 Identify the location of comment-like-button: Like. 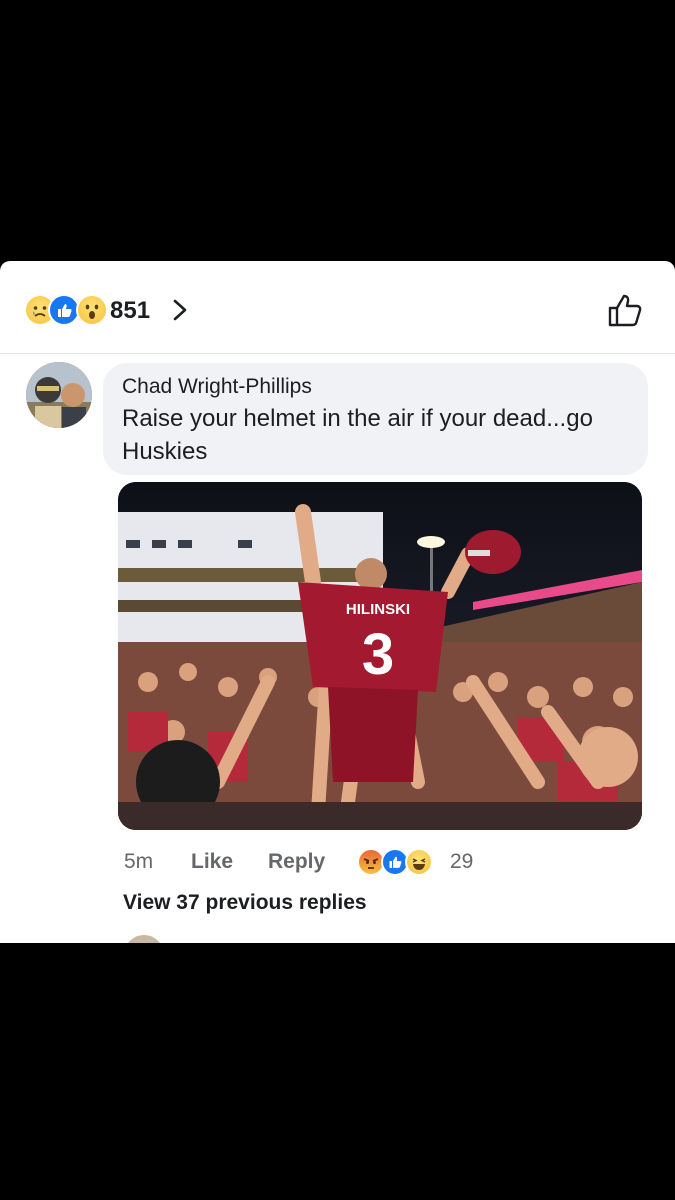
(212, 862).